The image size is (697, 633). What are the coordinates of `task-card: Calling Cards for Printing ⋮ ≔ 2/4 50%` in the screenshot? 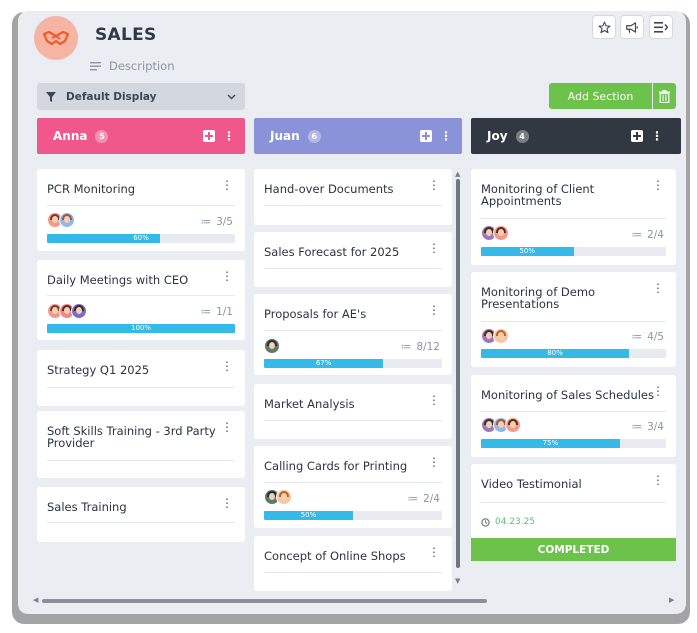 It's located at (353, 487).